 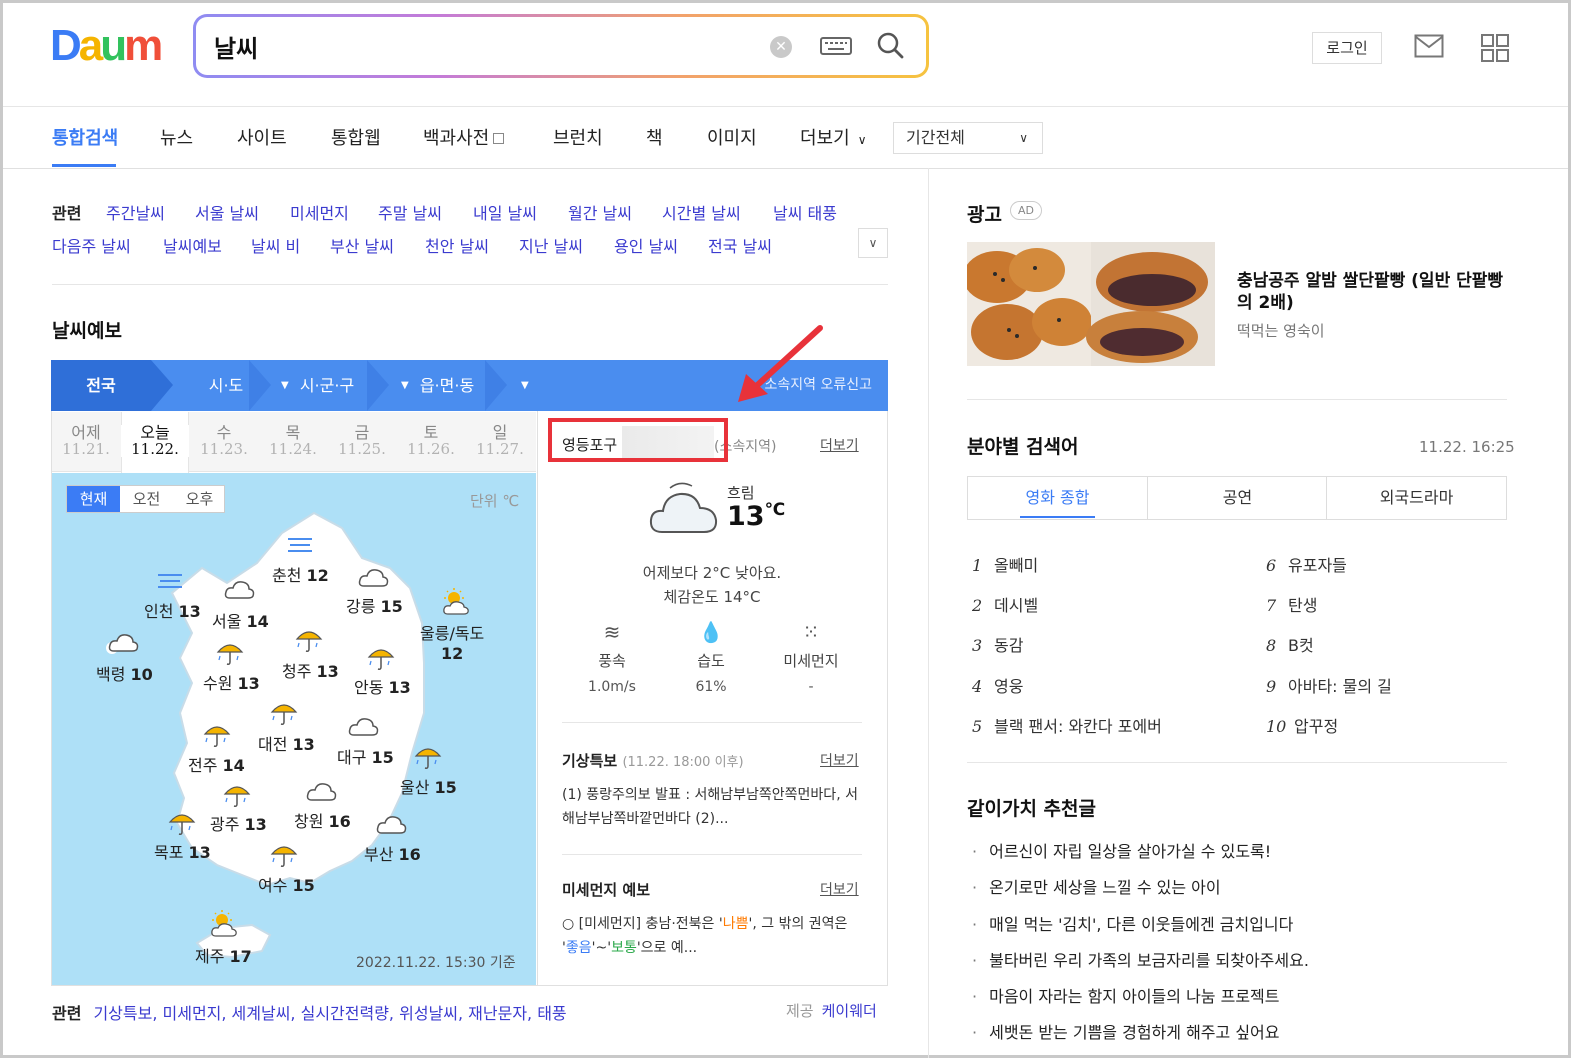 What do you see at coordinates (805, 212) in the screenshot?
I see `related-link: 날씨 태풍` at bounding box center [805, 212].